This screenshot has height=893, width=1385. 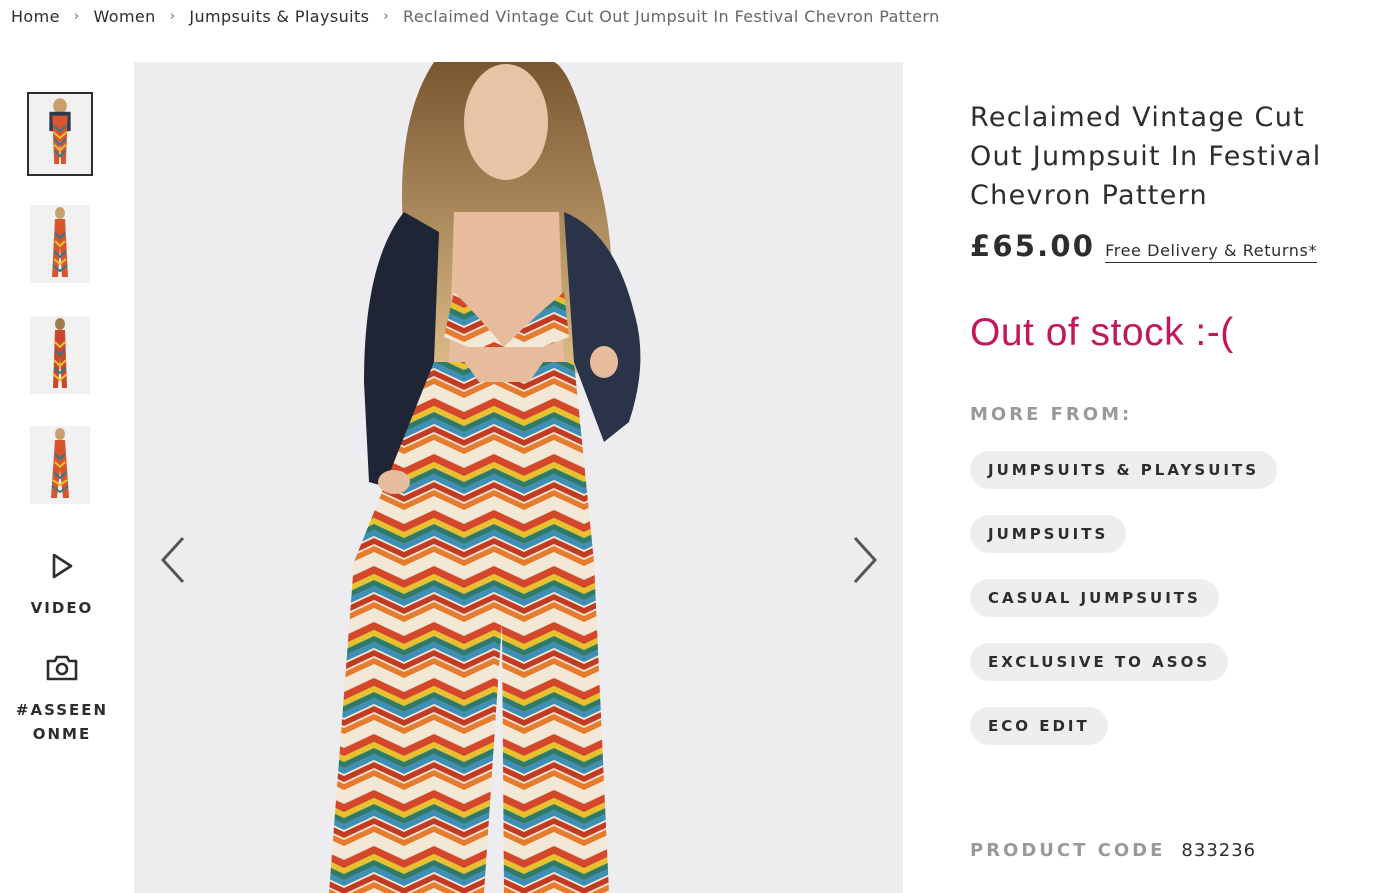 I want to click on chevron-right-icon, so click(x=865, y=560).